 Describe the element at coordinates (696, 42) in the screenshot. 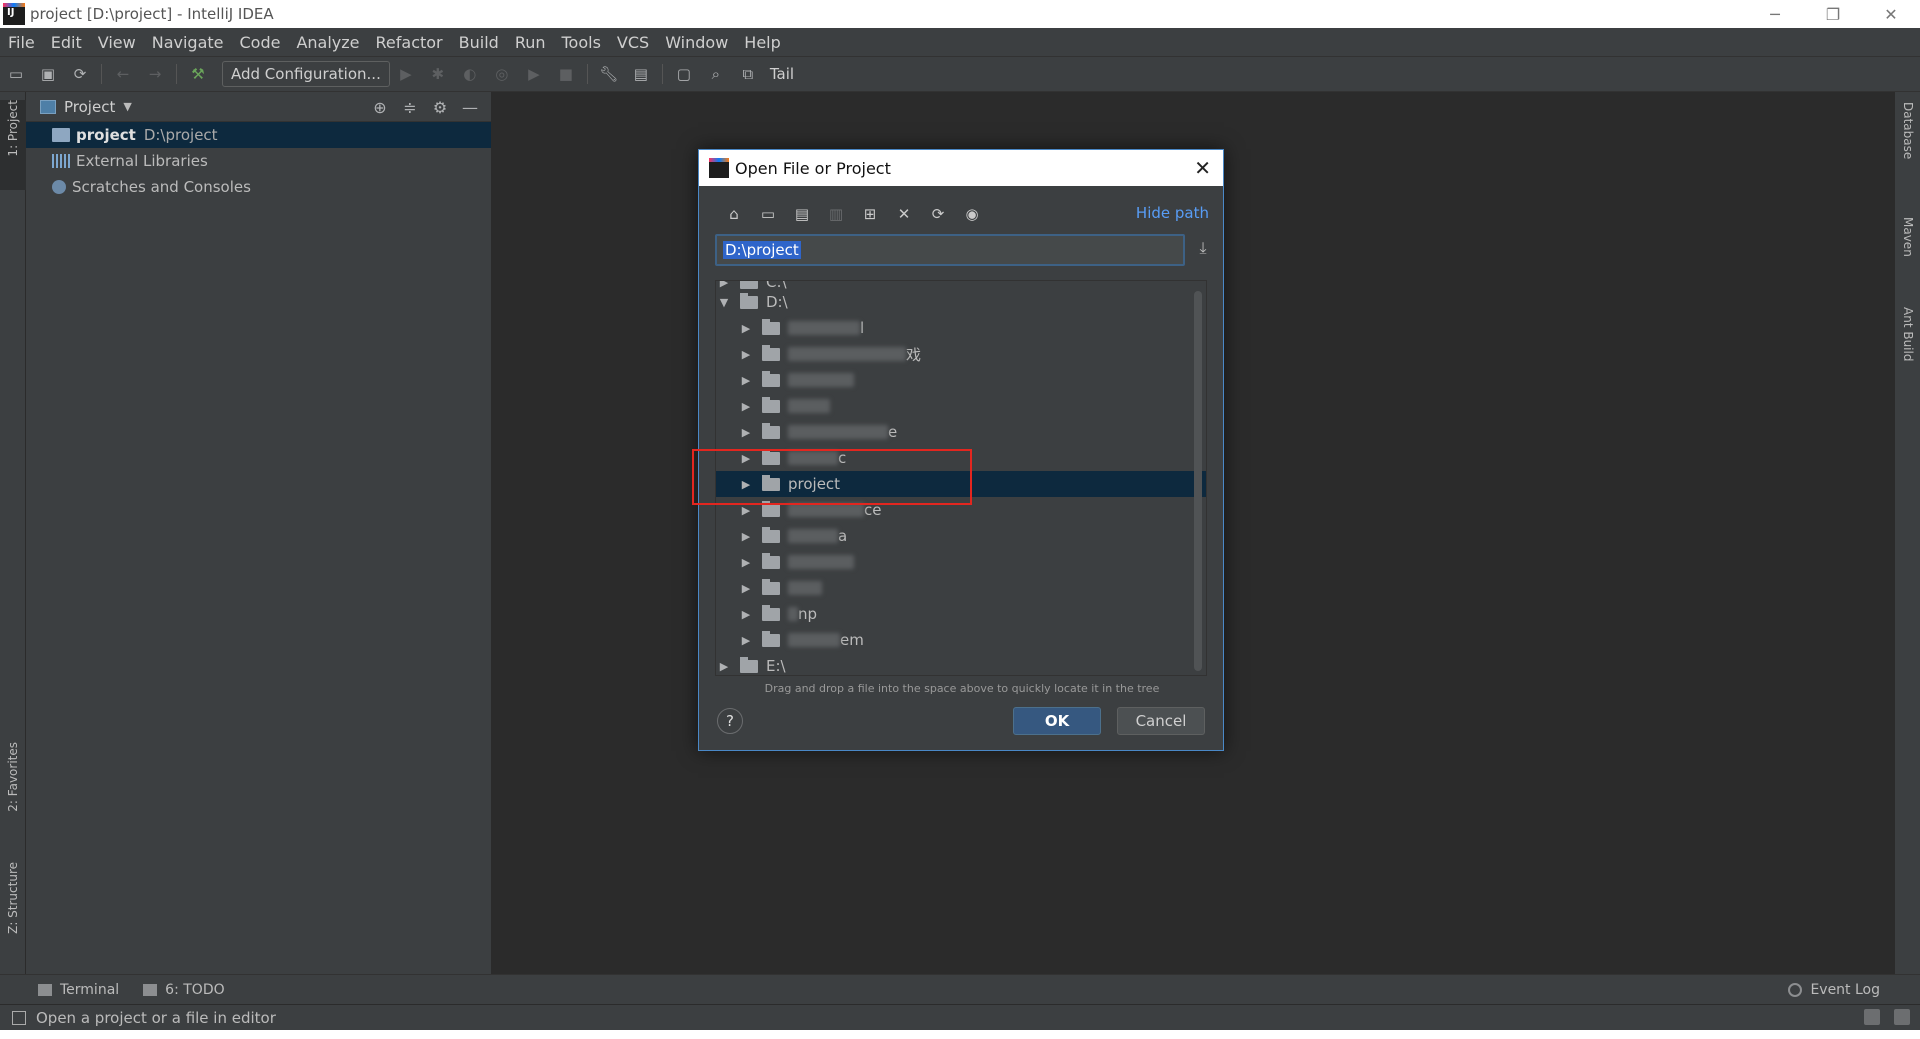

I see `menu-window: Window` at that location.